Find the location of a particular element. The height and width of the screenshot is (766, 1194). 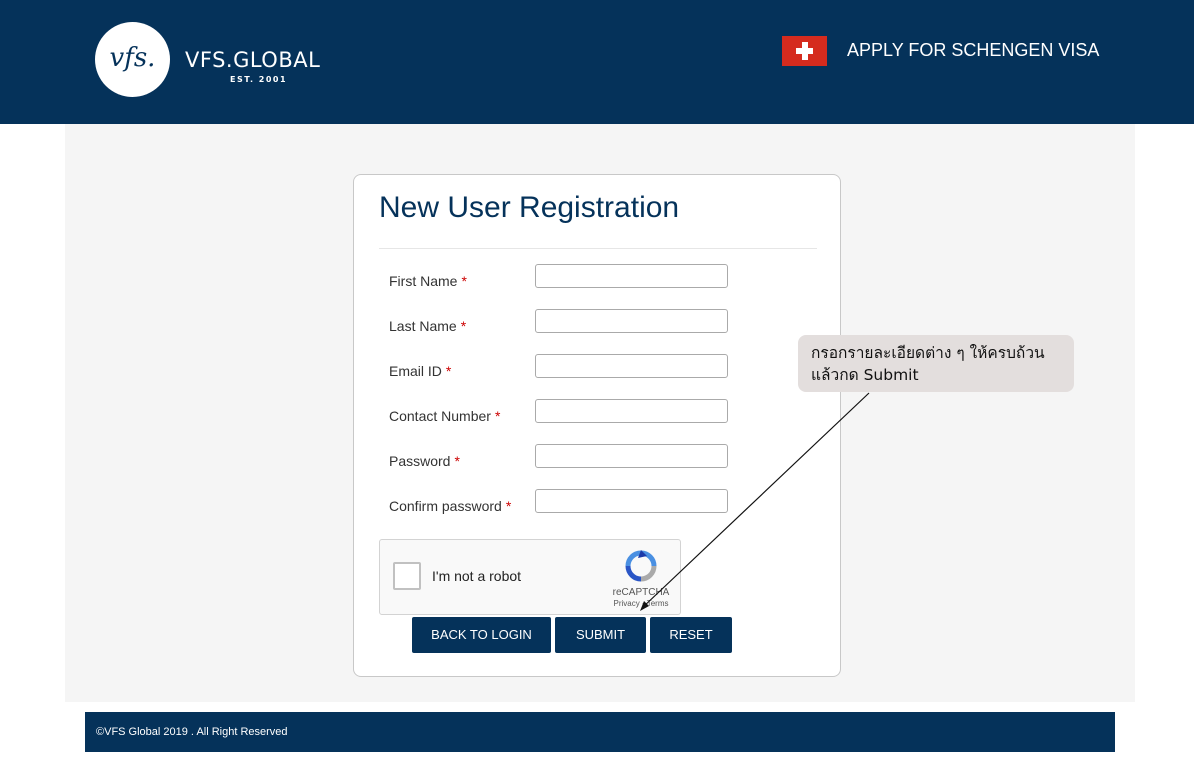

first-name-label: First Name * is located at coordinates (428, 281).